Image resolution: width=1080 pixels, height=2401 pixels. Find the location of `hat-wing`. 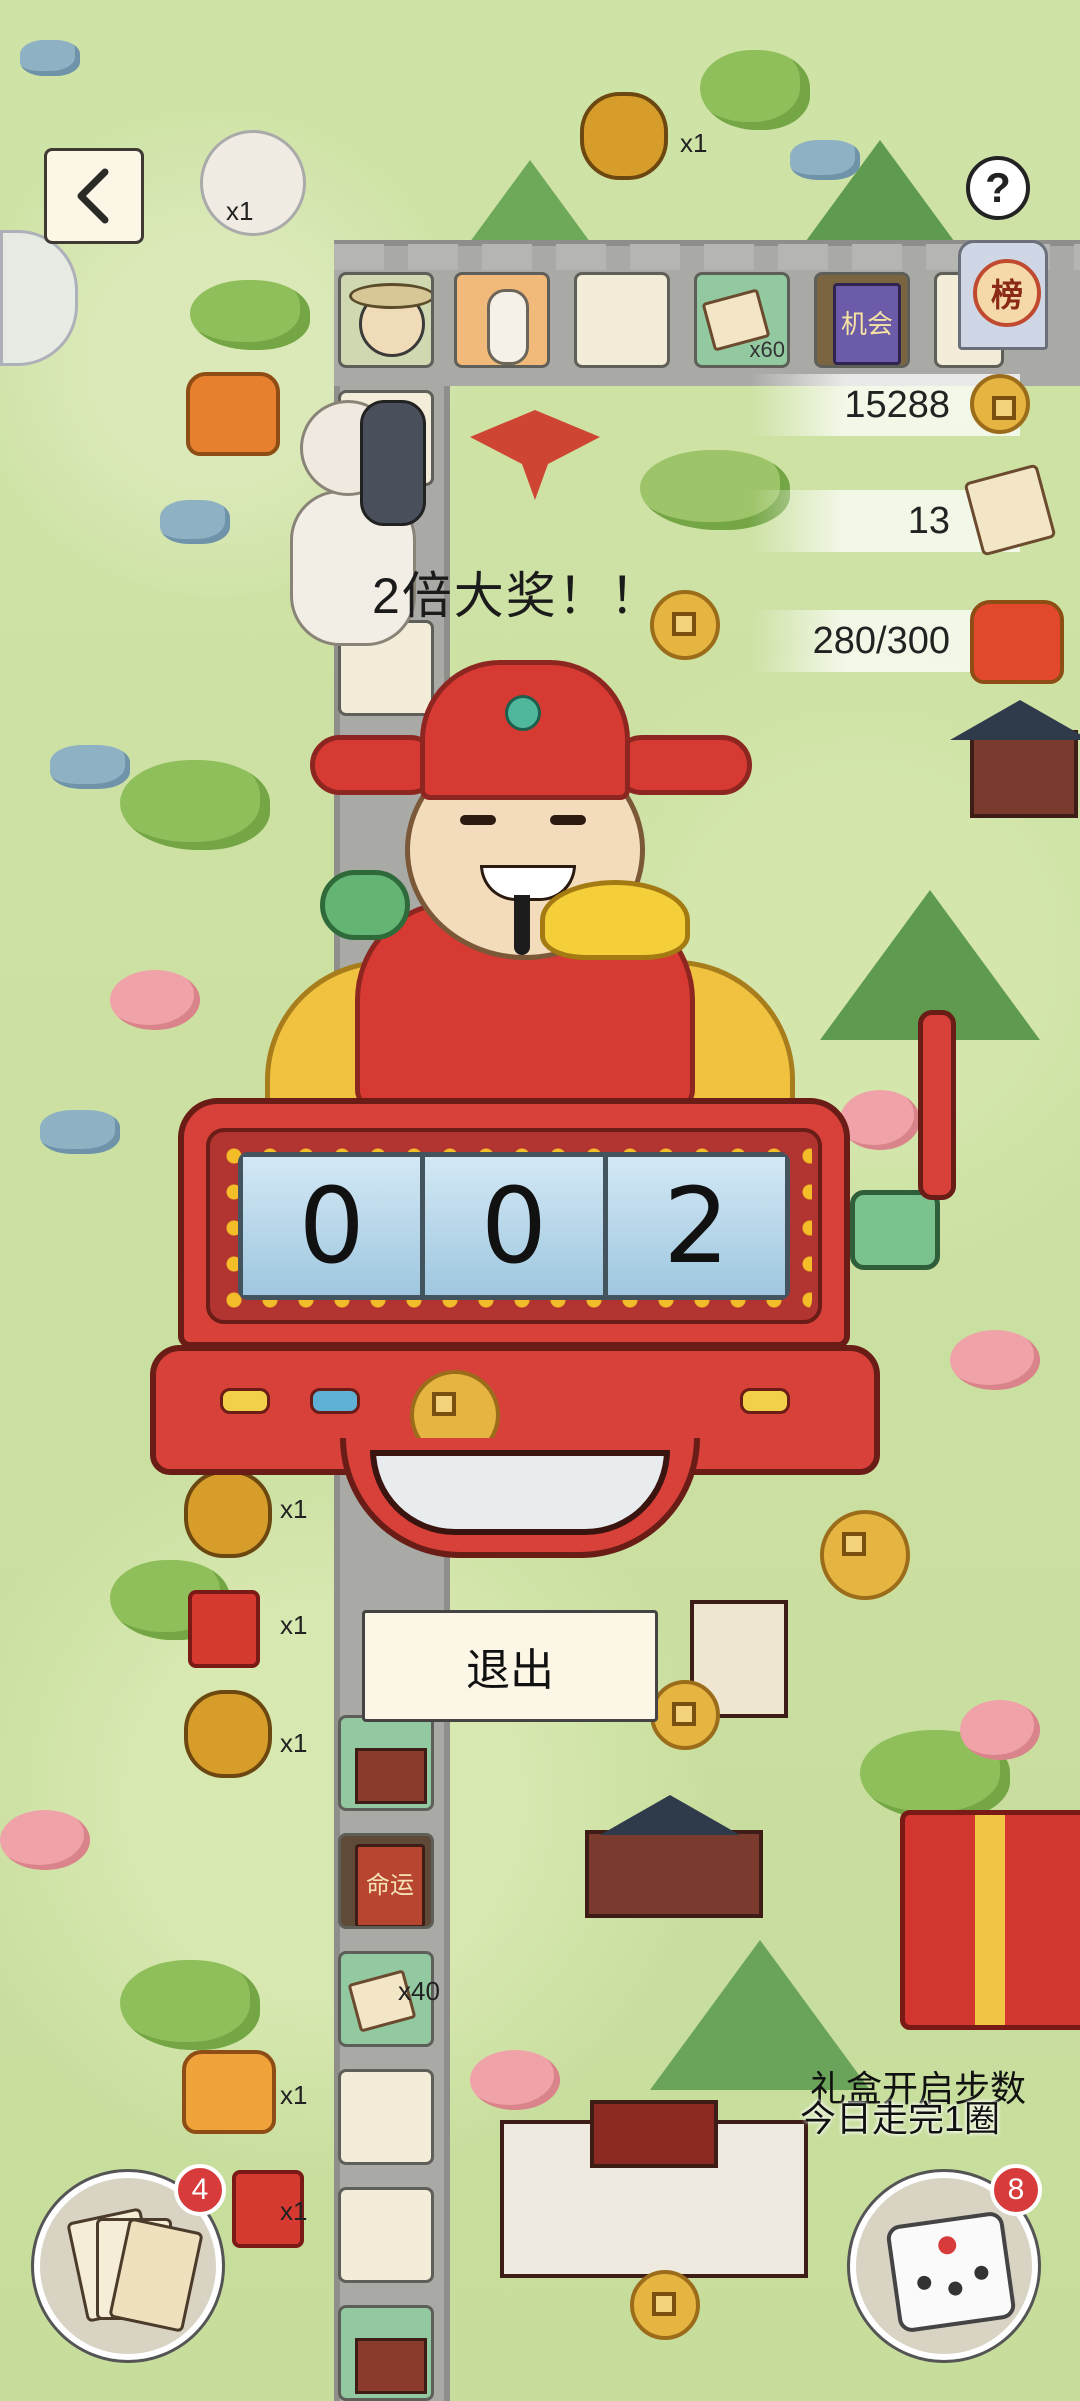

hat-wing is located at coordinates (682, 765).